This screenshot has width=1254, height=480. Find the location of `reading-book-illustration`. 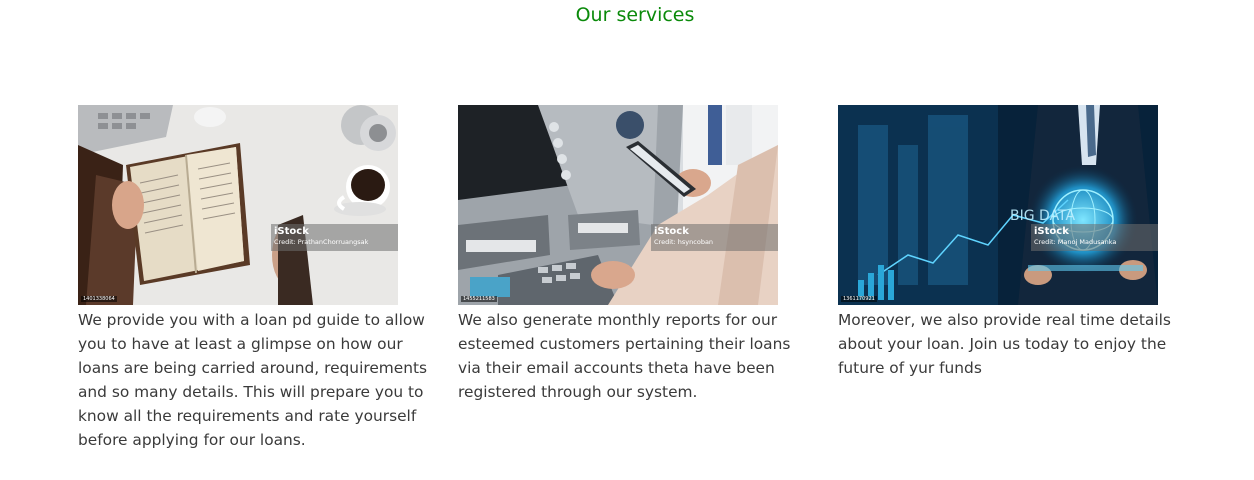

reading-book-illustration is located at coordinates (238, 205).